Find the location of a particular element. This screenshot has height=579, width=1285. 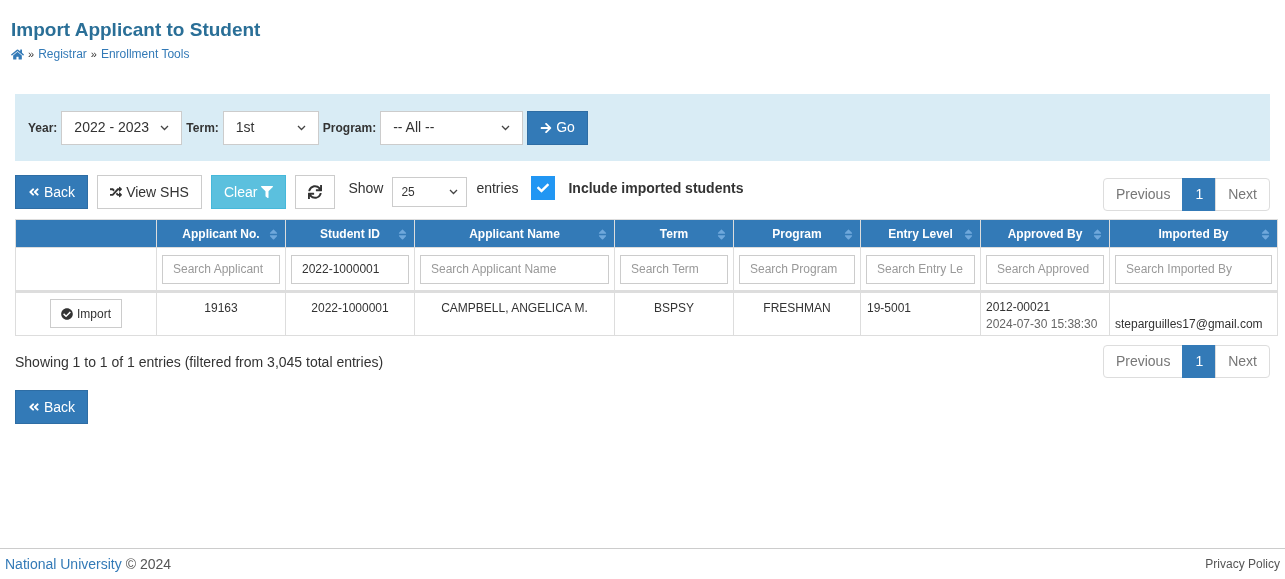

table-cell: 19163 is located at coordinates (221, 308).